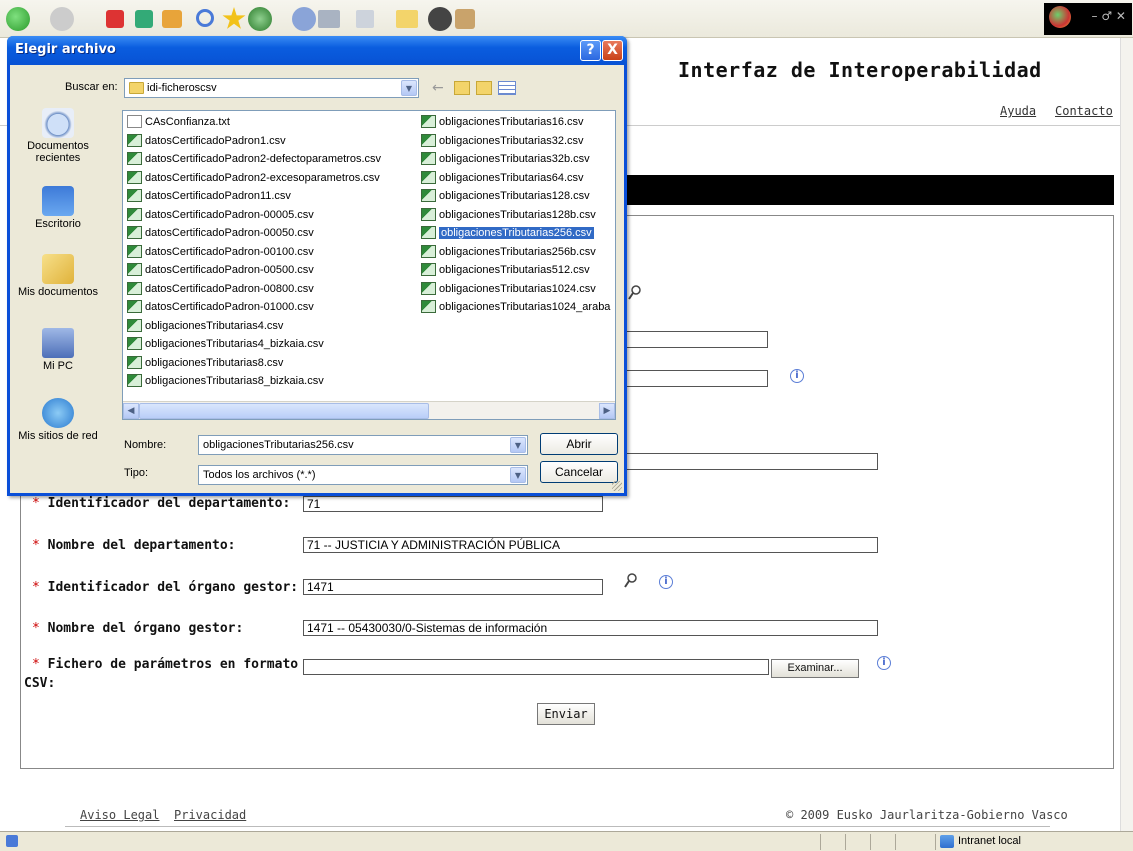 This screenshot has width=1133, height=851. Describe the element at coordinates (612, 50) in the screenshot. I see `close-button: X` at that location.